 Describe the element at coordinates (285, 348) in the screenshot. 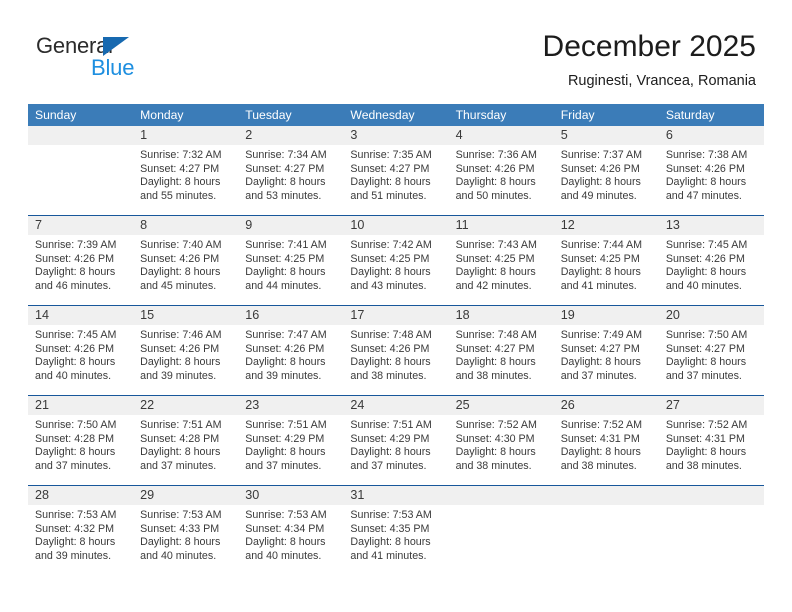

I see `day-detail-line: Sunset: 4:26 PM` at that location.